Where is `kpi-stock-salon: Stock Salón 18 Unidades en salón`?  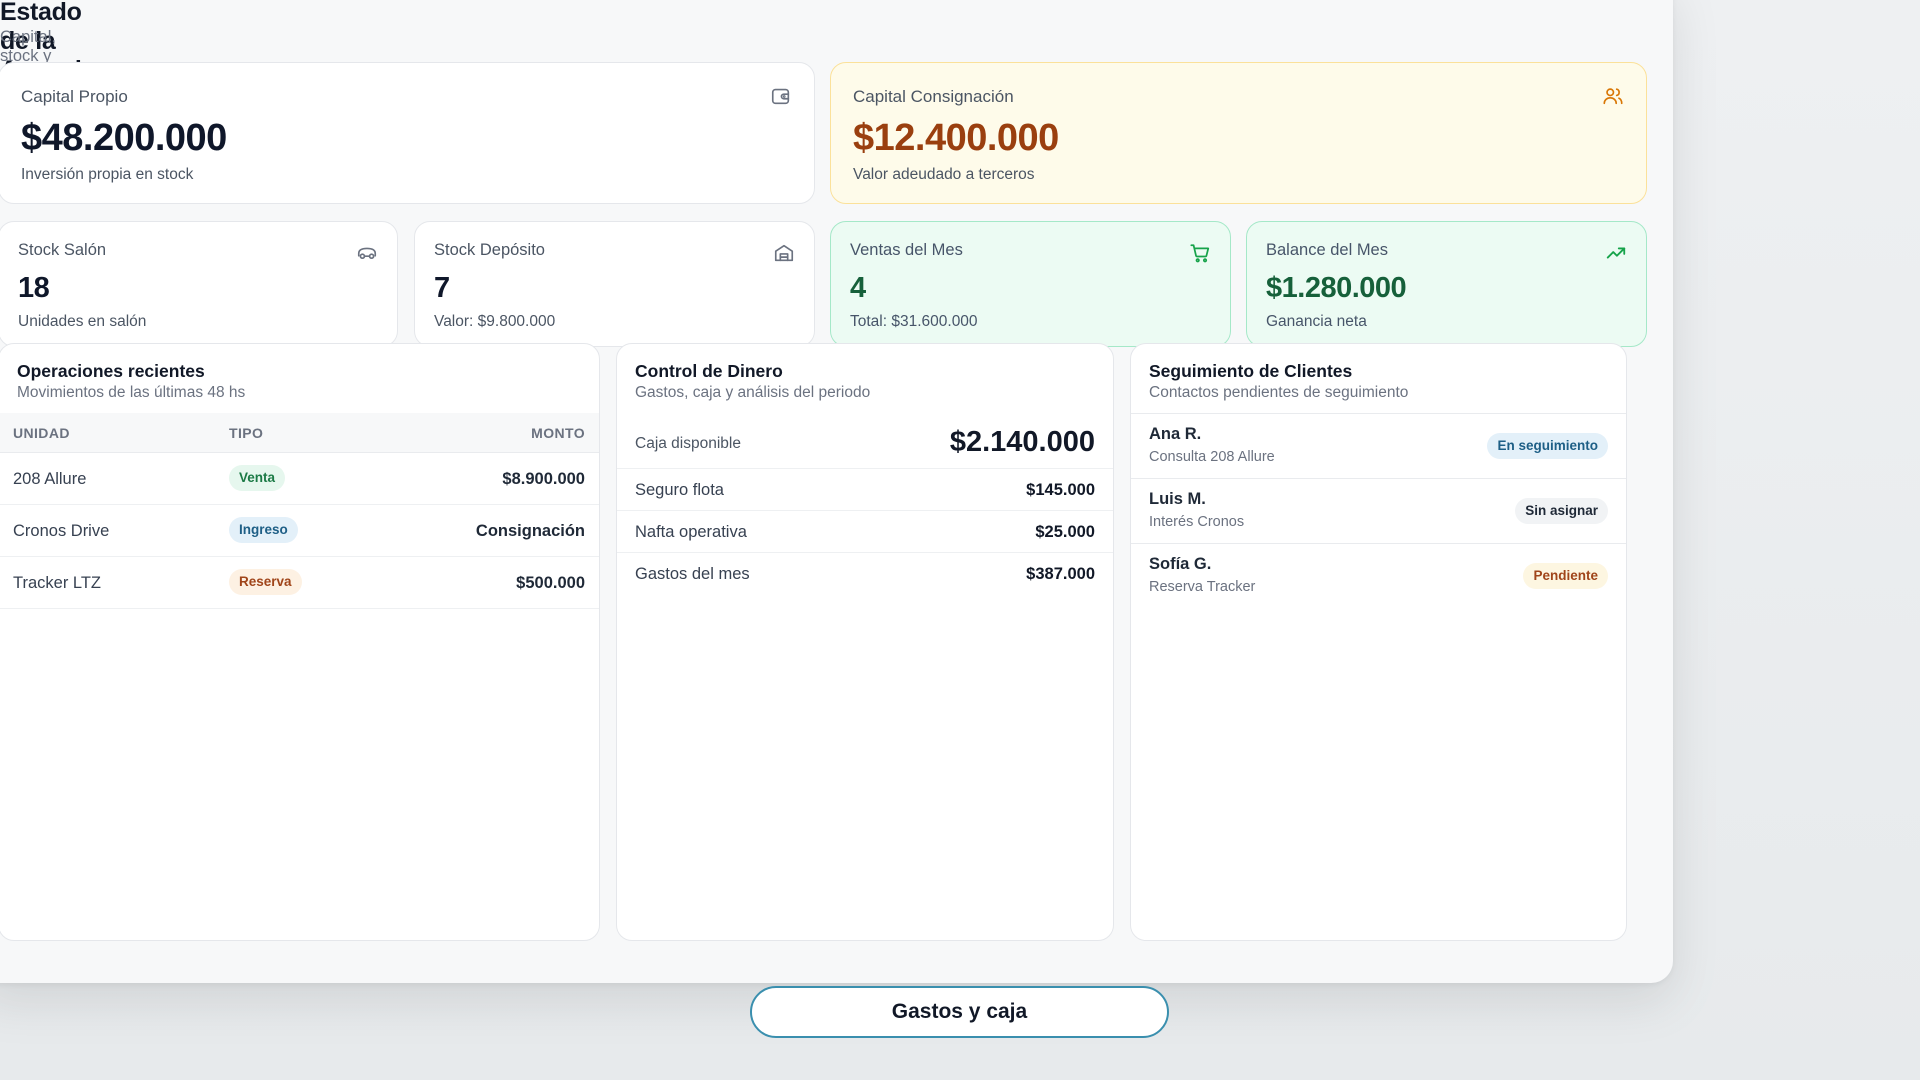 kpi-stock-salon: Stock Salón 18 Unidades en salón is located at coordinates (199, 284).